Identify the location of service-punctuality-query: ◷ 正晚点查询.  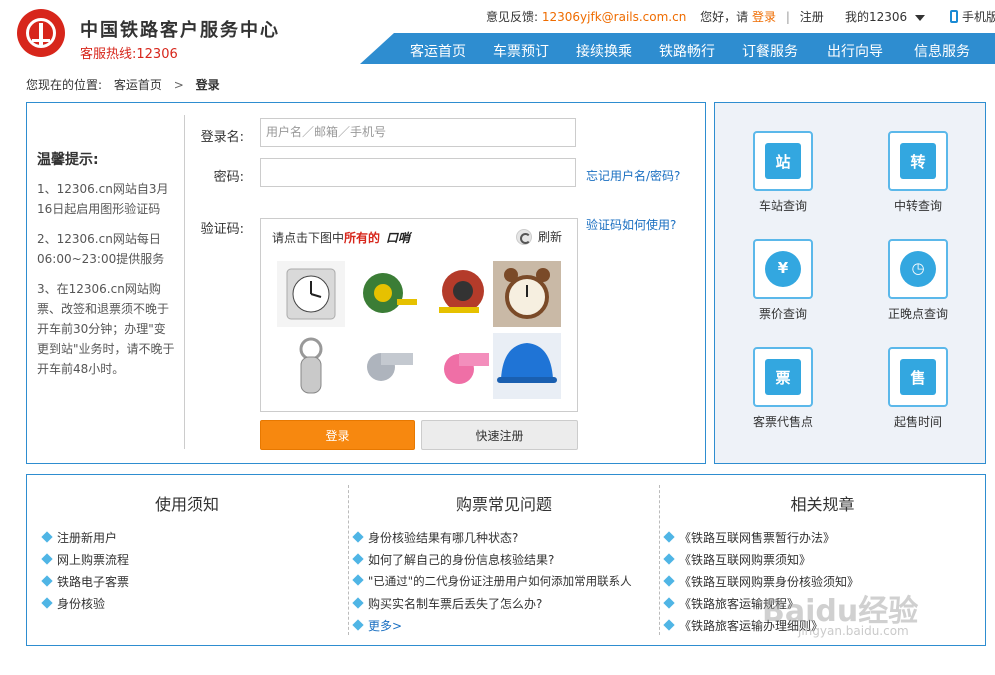
(918, 280).